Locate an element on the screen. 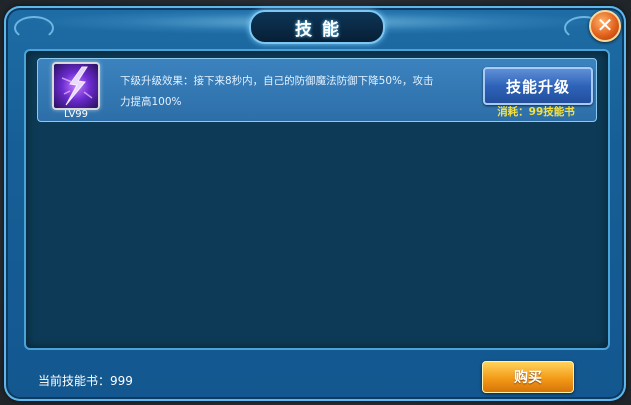 The height and width of the screenshot is (405, 631). close-button: ✕ is located at coordinates (605, 26).